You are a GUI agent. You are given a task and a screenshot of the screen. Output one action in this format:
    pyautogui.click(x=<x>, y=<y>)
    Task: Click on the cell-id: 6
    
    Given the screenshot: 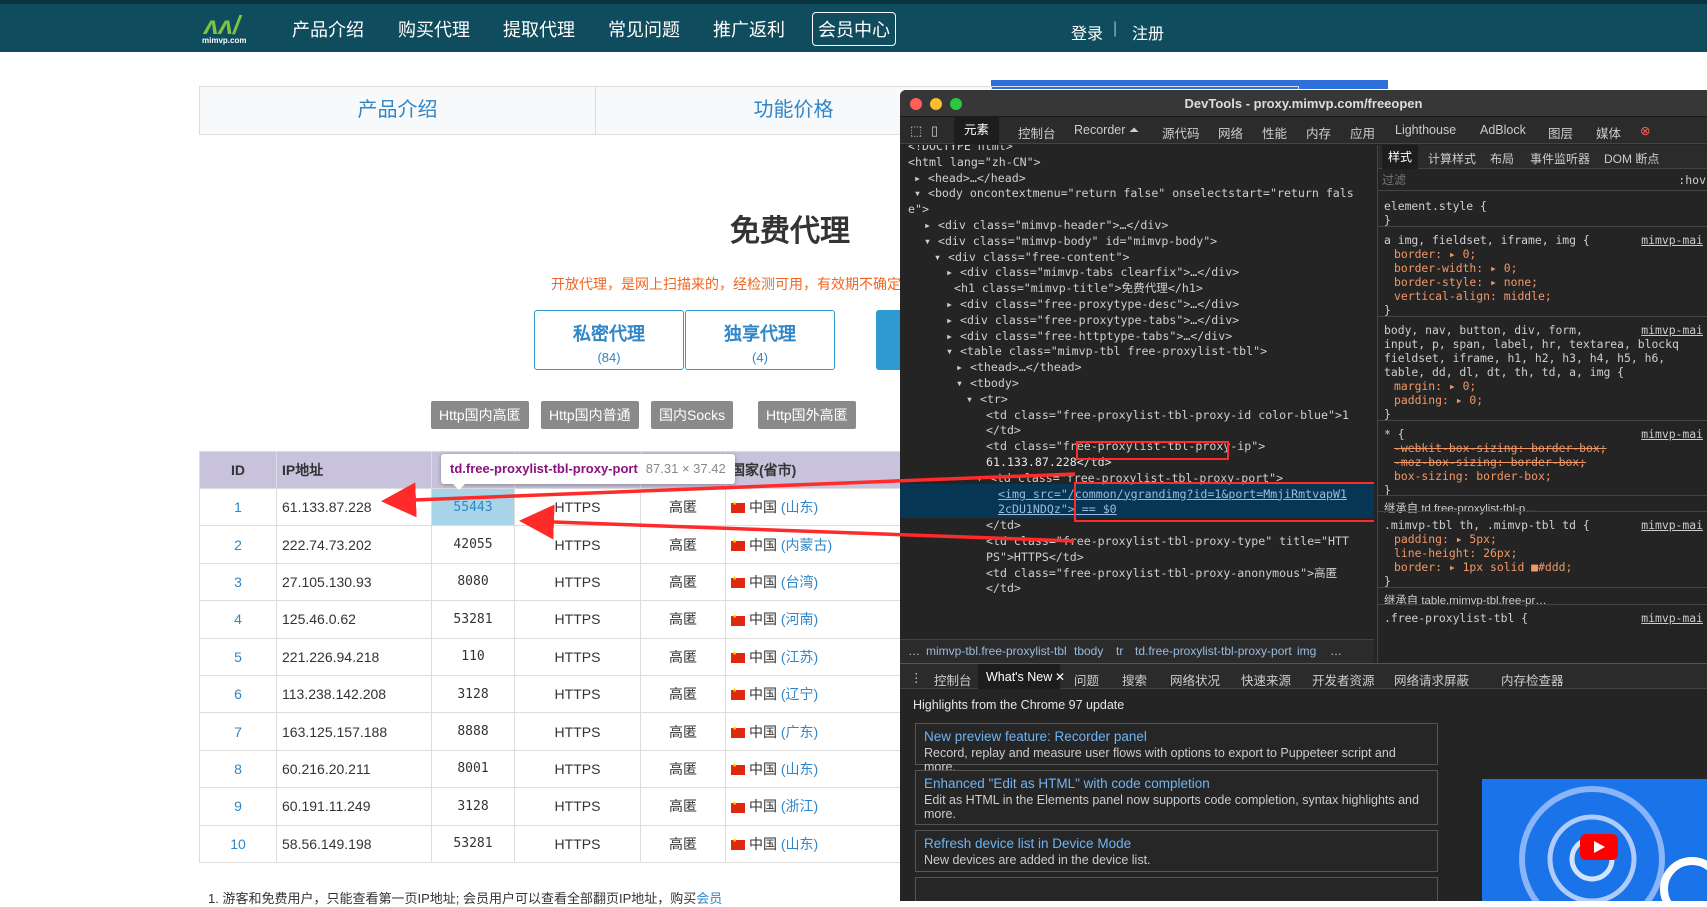 What is the action you would take?
    pyautogui.click(x=238, y=694)
    